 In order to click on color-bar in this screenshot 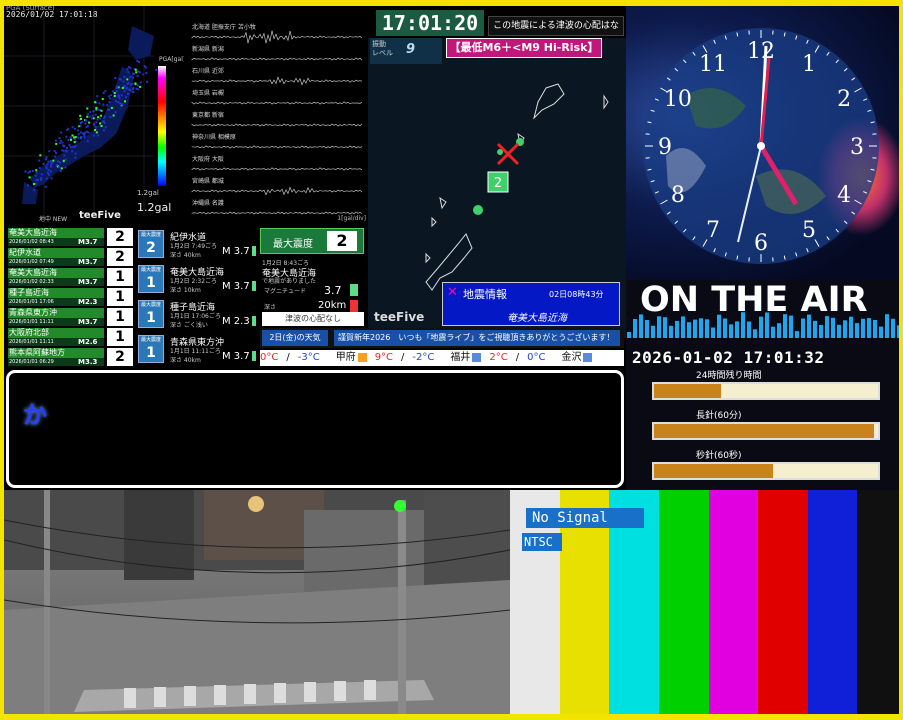, I will do `click(833, 602)`.